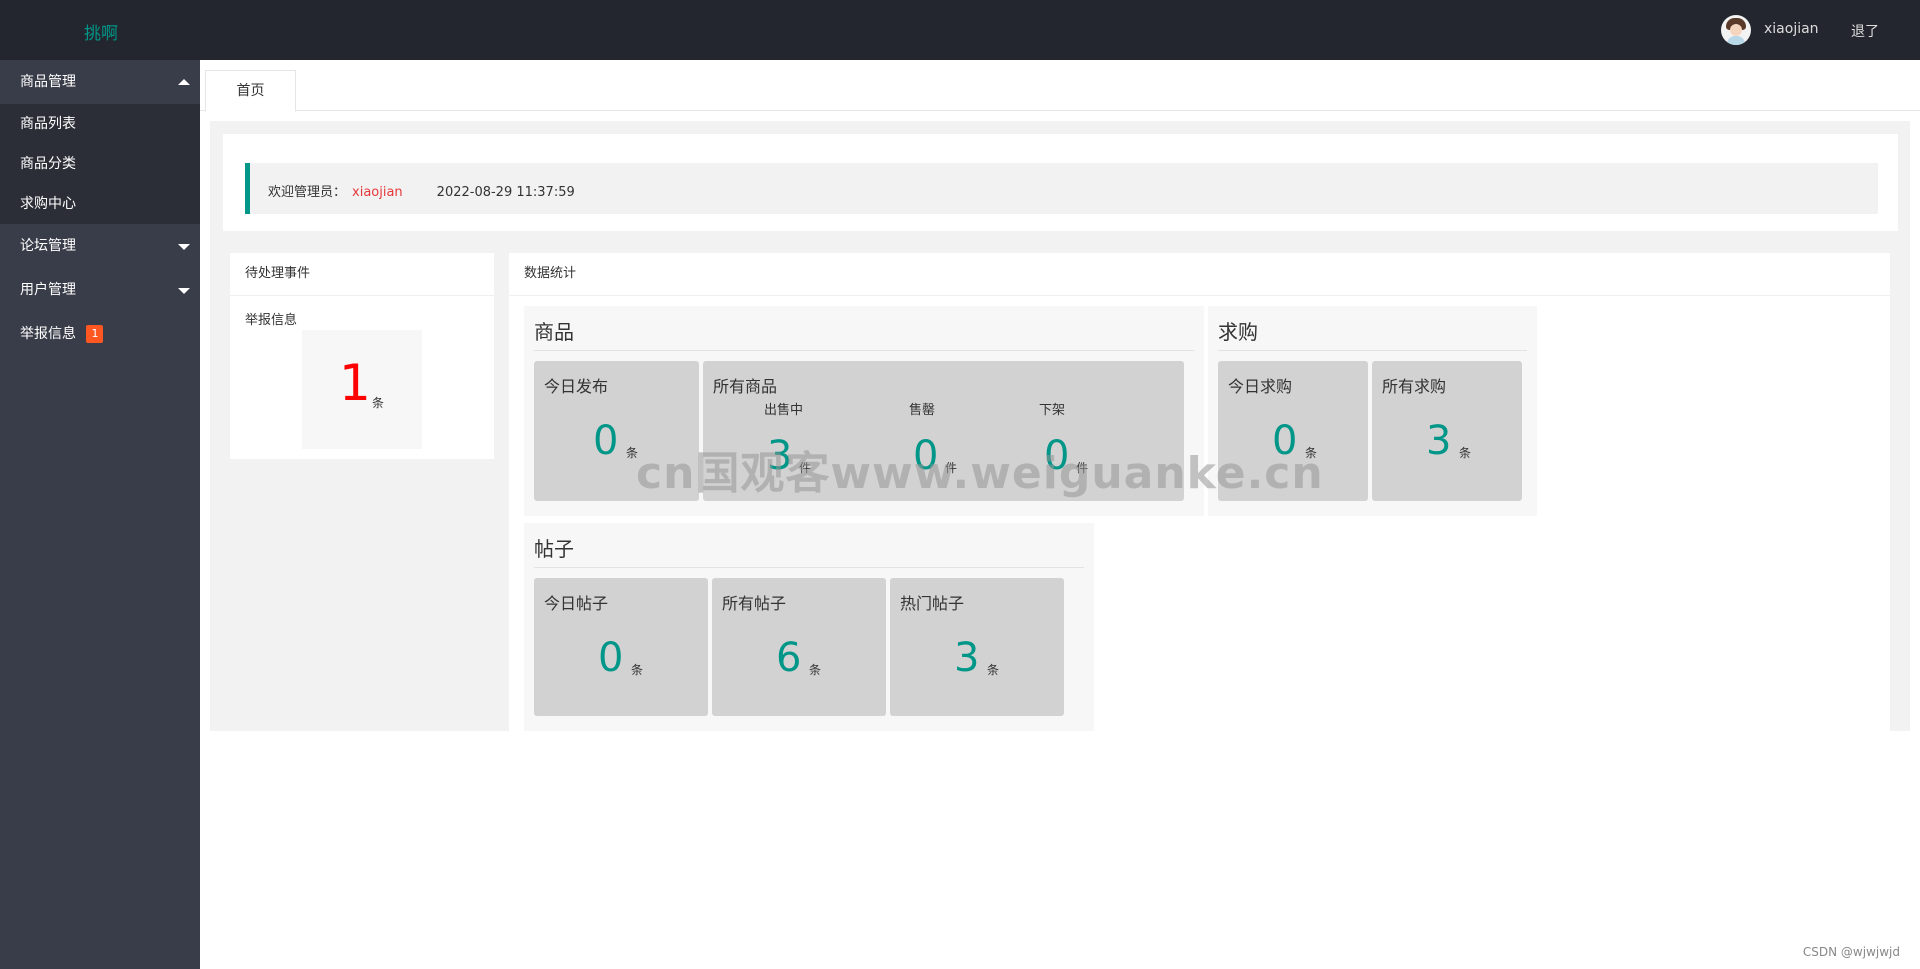 The image size is (1920, 969). What do you see at coordinates (1052, 410) in the screenshot?
I see `off-shelf-label: 下架` at bounding box center [1052, 410].